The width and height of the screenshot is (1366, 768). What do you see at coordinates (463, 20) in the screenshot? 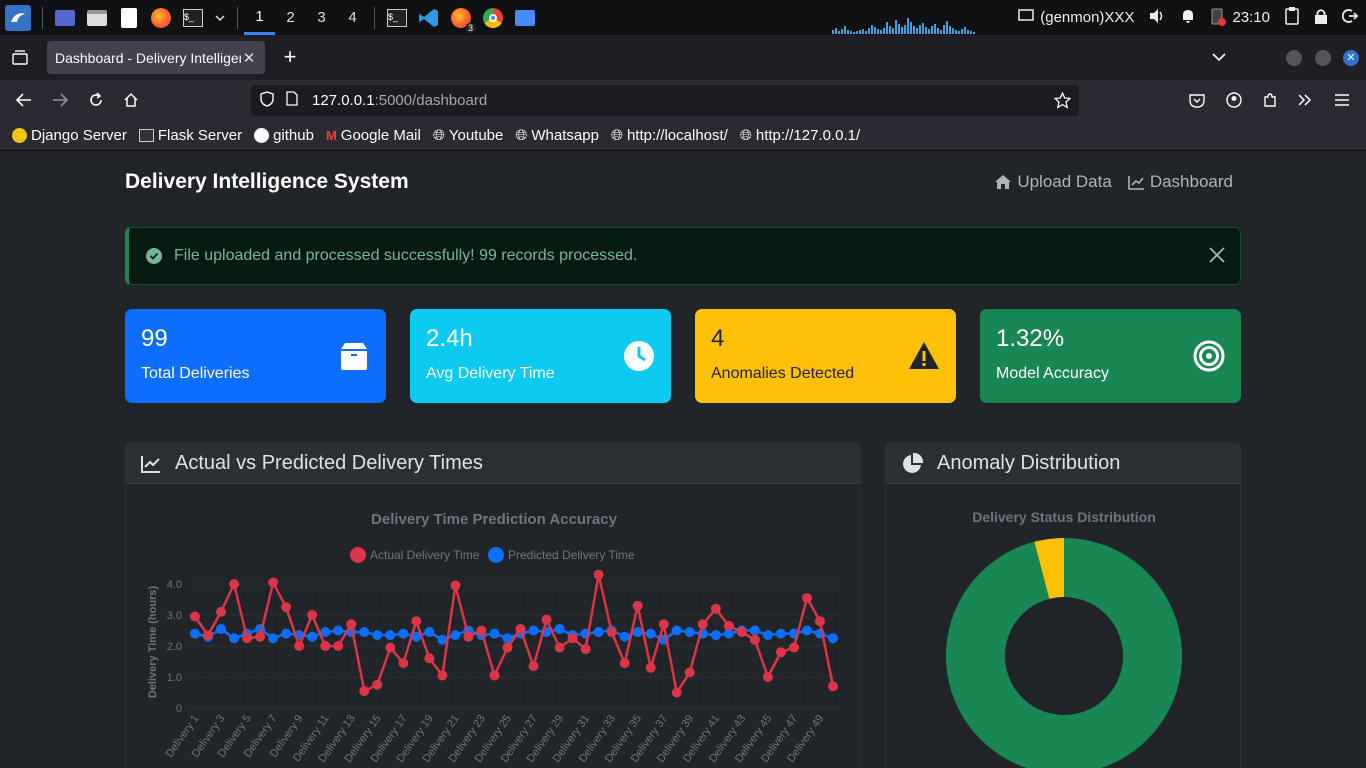
I see `firefox-window-icon: 3` at bounding box center [463, 20].